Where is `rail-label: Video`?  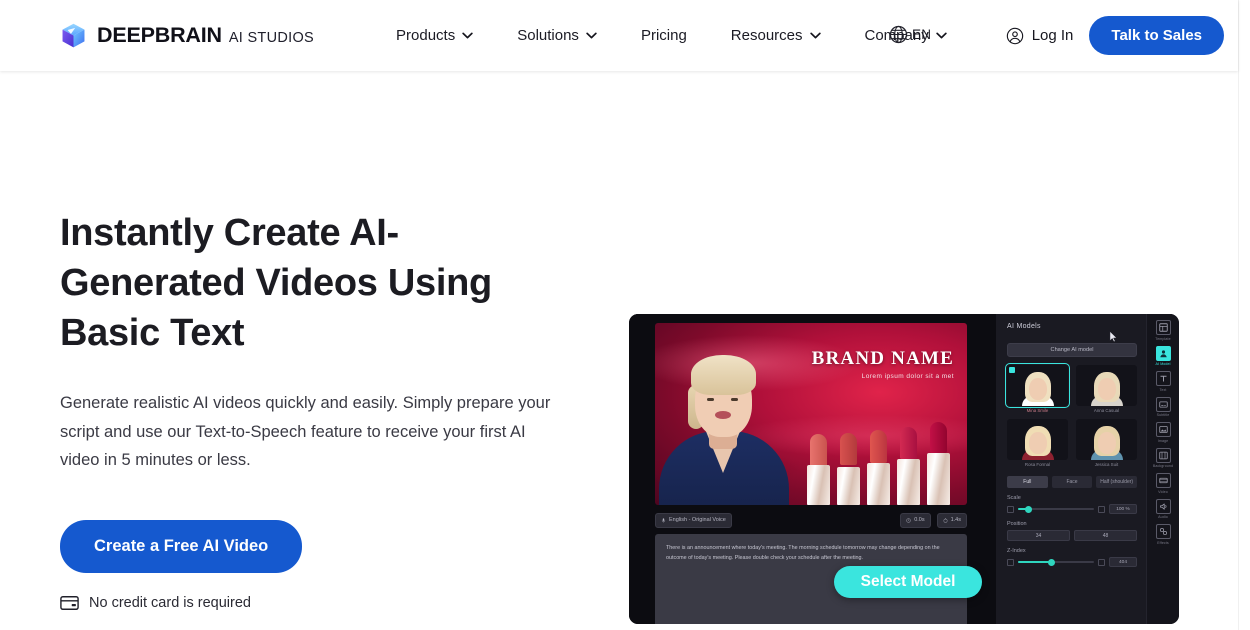
rail-label: Video is located at coordinates (1163, 491).